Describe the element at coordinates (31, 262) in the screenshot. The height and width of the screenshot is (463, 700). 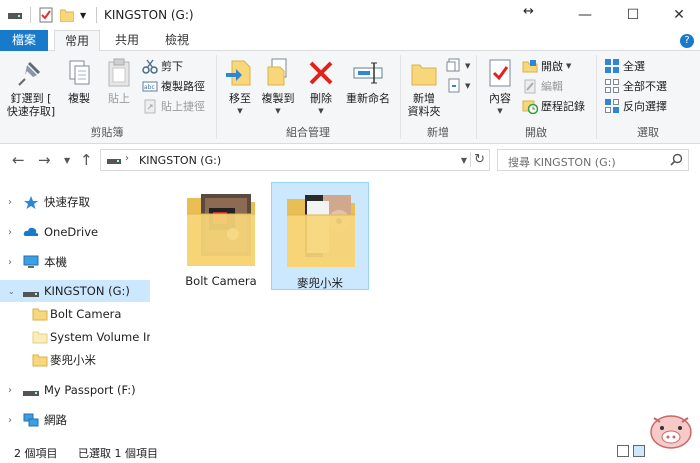
I see `computer-icon` at that location.